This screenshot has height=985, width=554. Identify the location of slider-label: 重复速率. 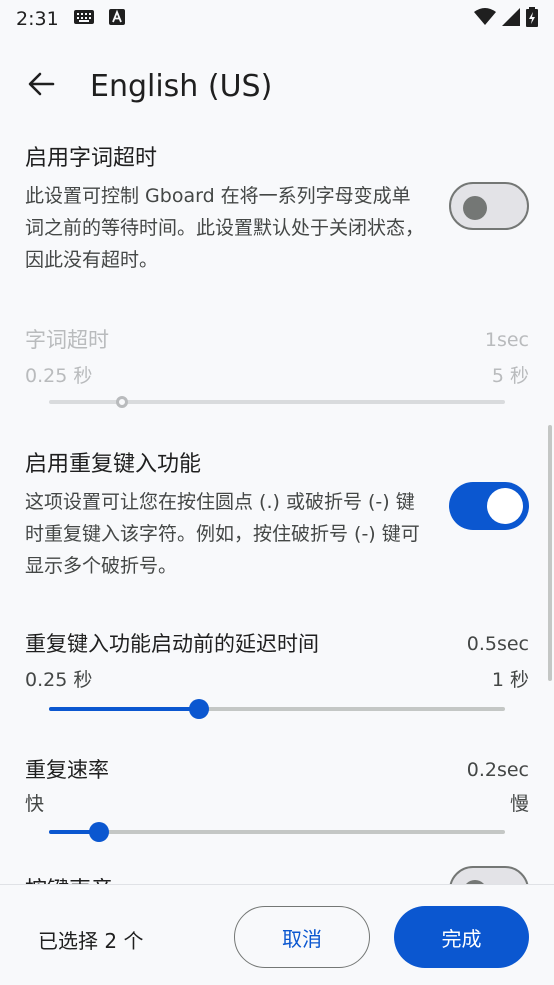
(67, 770).